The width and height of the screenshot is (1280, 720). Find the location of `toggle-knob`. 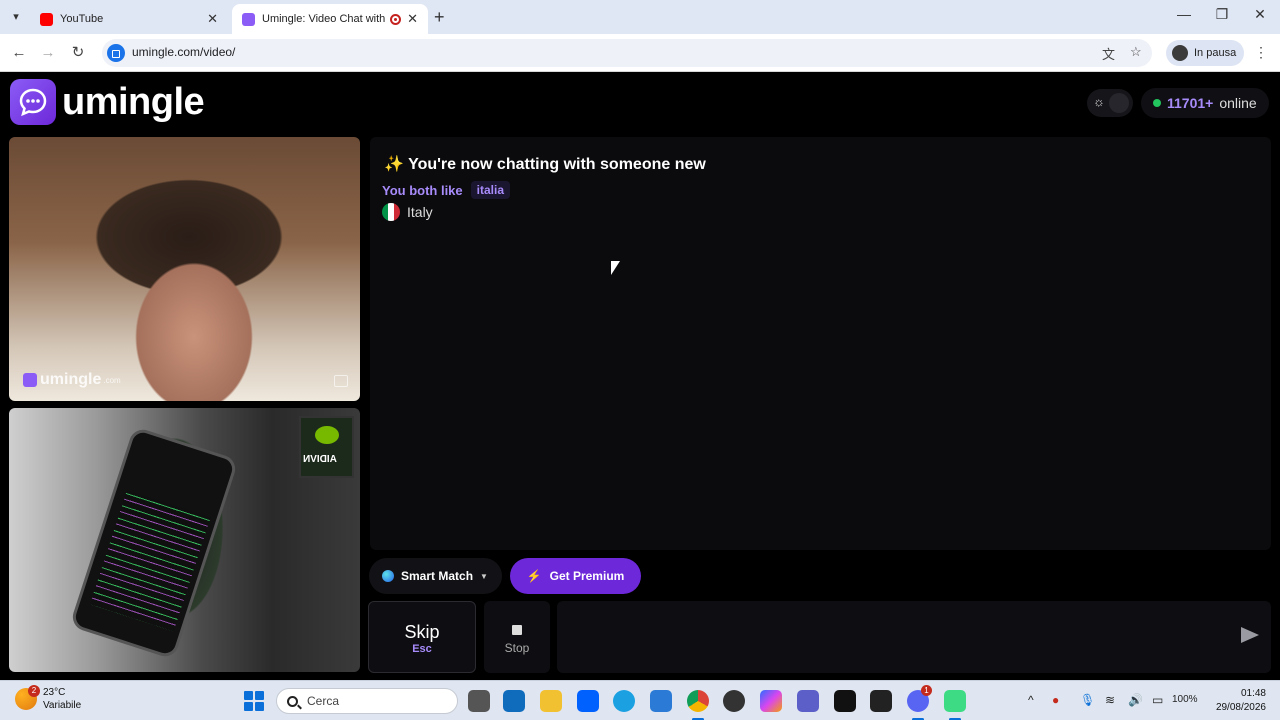

toggle-knob is located at coordinates (1119, 103).